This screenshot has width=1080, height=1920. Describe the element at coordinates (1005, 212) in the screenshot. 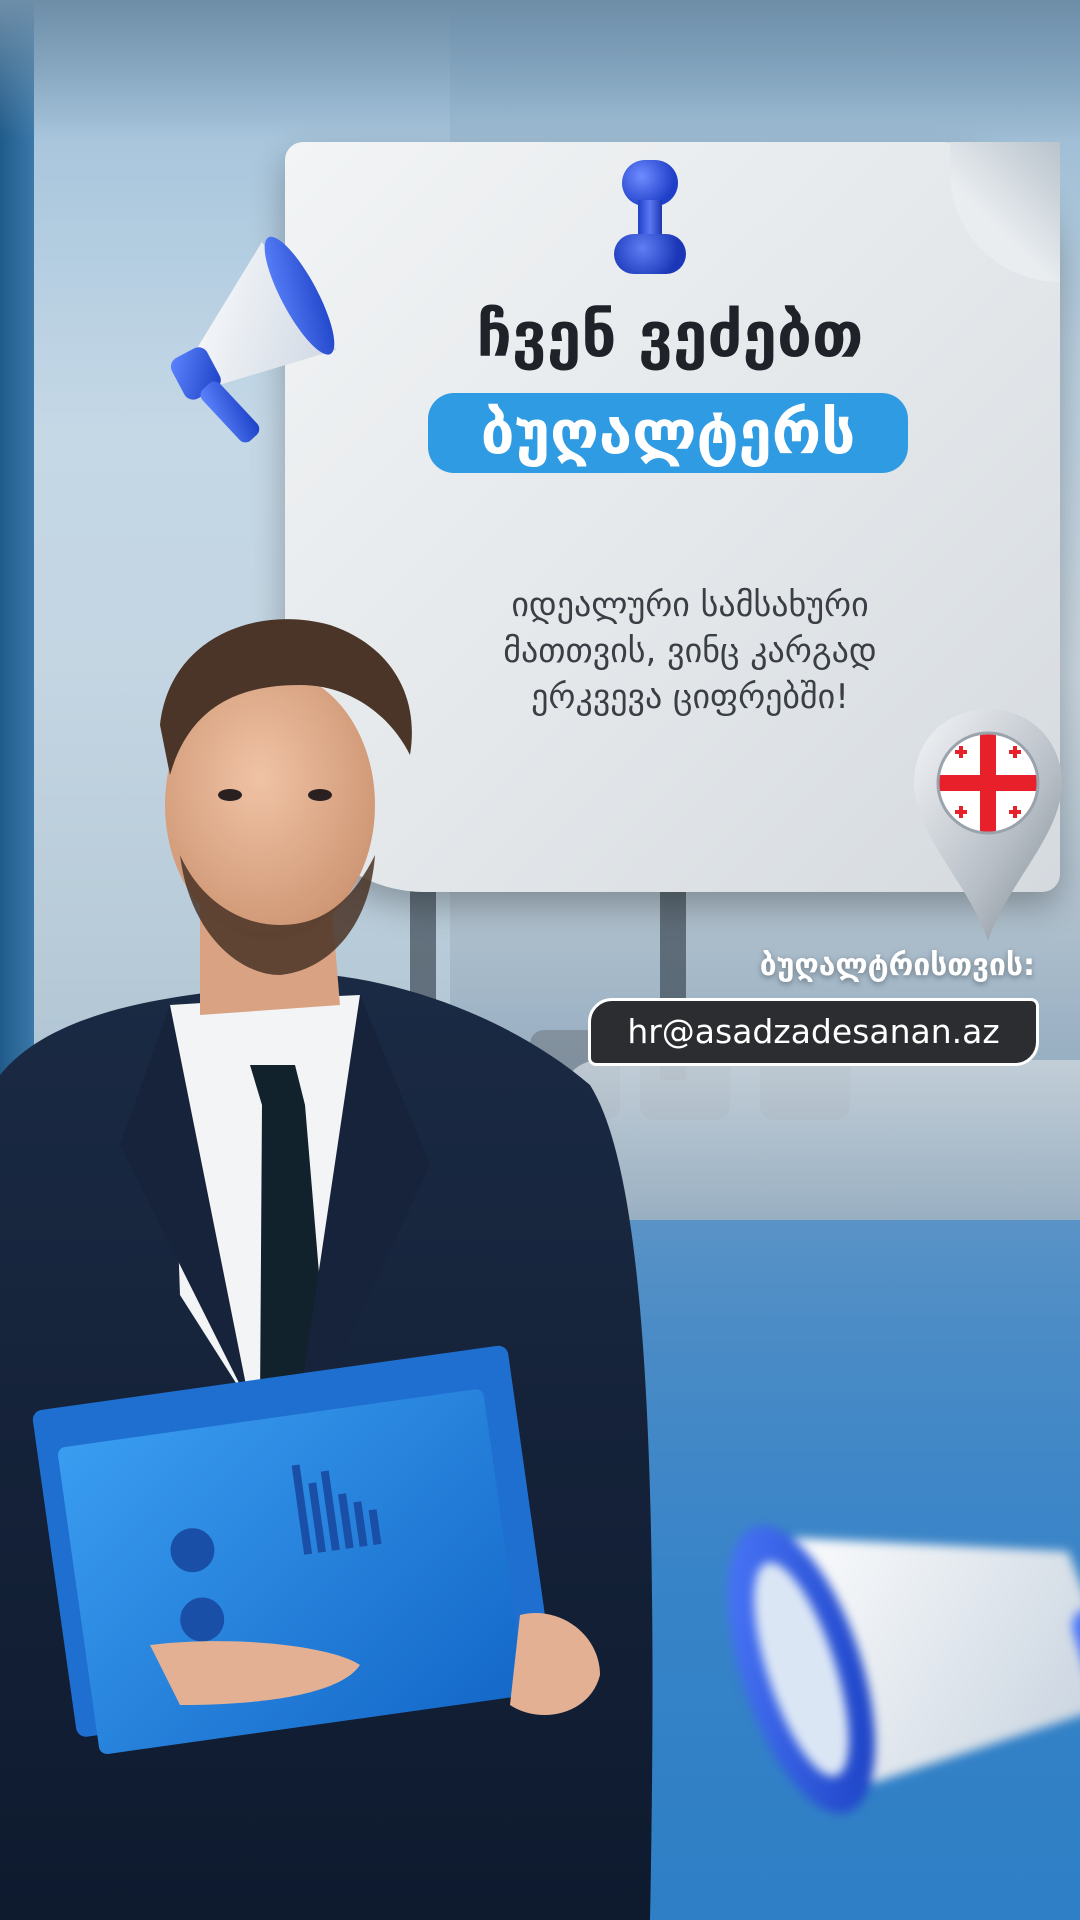

I see `paper-curl` at that location.